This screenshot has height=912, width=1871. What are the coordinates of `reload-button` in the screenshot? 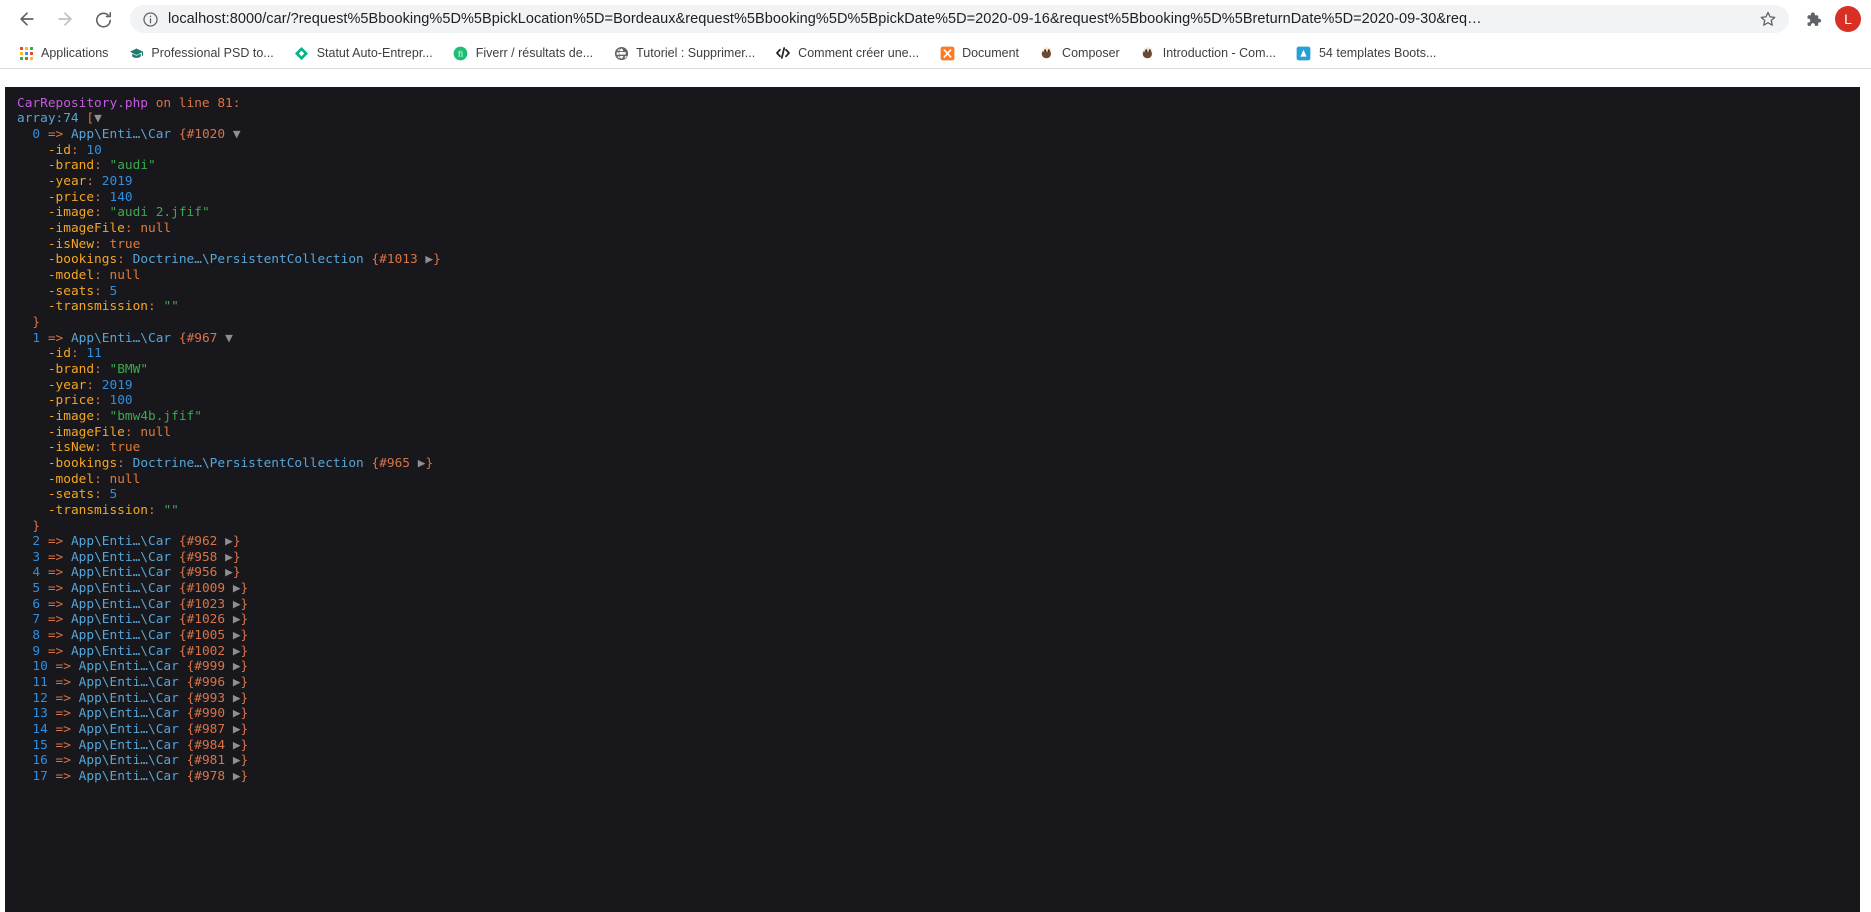 It's located at (103, 19).